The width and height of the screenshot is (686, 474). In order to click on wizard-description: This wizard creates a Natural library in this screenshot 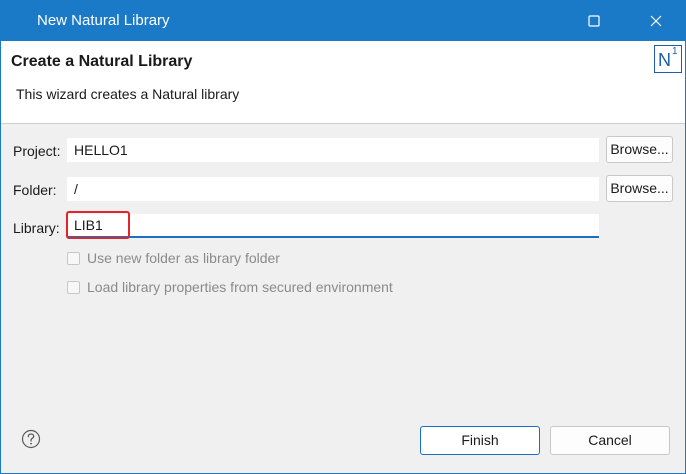, I will do `click(128, 94)`.